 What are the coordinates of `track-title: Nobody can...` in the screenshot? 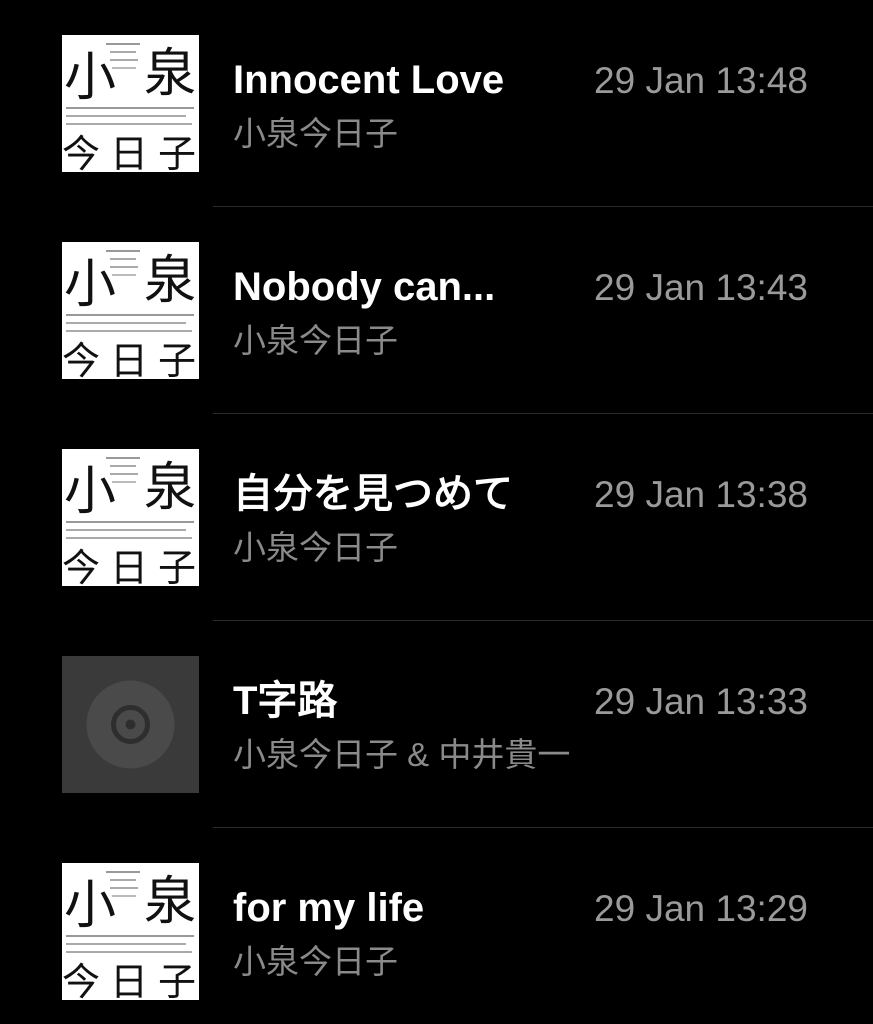 It's located at (364, 287).